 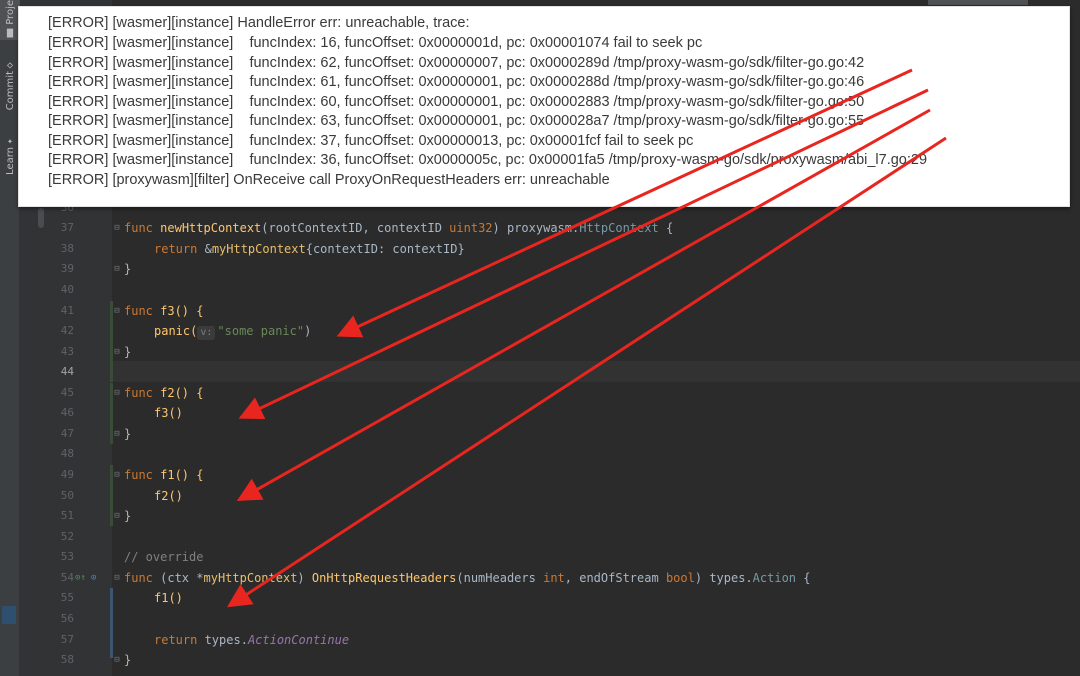 I want to click on caret-row-highlight, so click(x=596, y=371).